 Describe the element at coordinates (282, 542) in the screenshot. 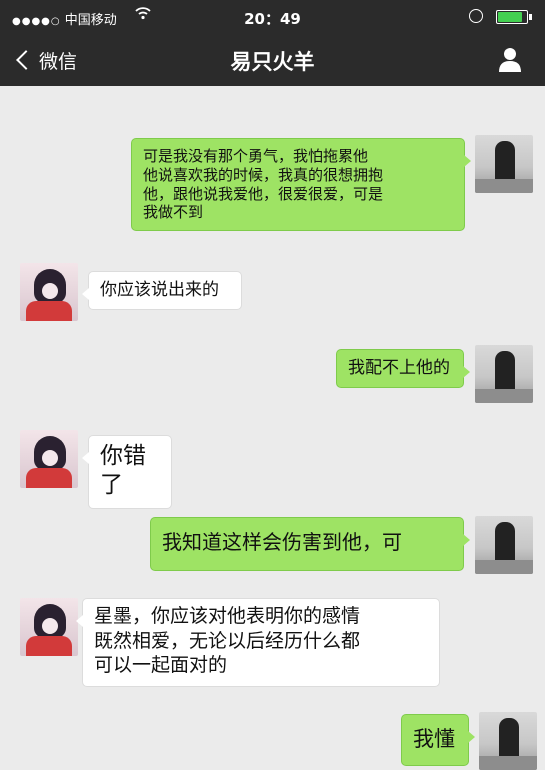

I see `message-line: 我知道这样会伤害到他，可` at that location.